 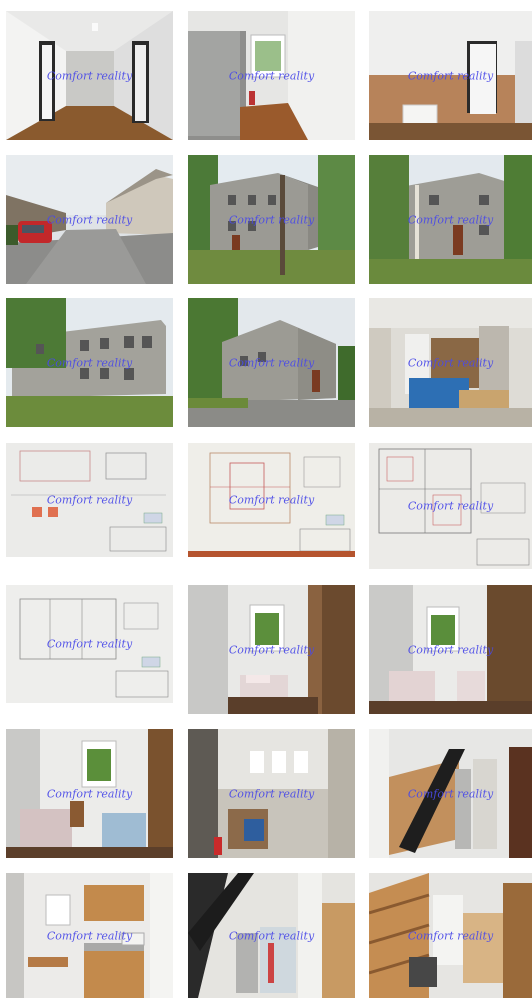 I want to click on photo-corridor: Comfort reality, so click(x=89, y=75).